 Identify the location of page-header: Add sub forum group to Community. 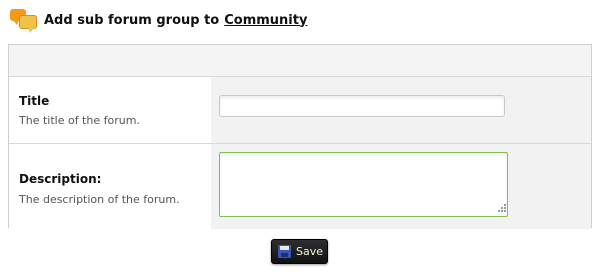
(158, 20).